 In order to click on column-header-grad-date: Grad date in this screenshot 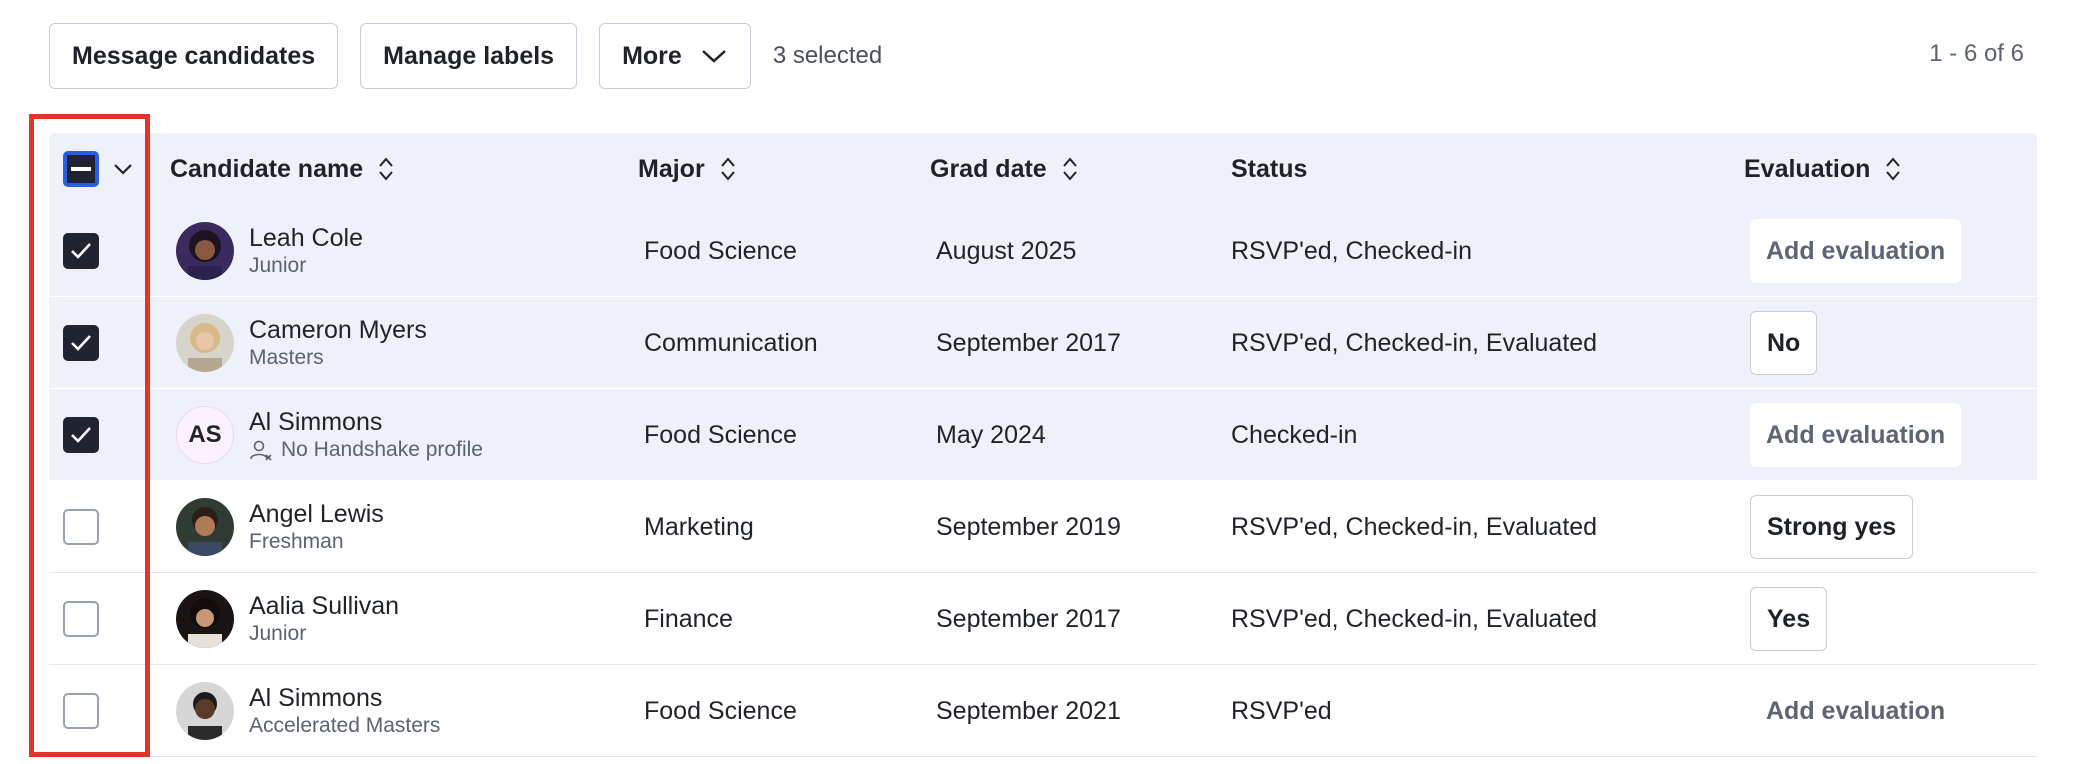, I will do `click(1004, 169)`.